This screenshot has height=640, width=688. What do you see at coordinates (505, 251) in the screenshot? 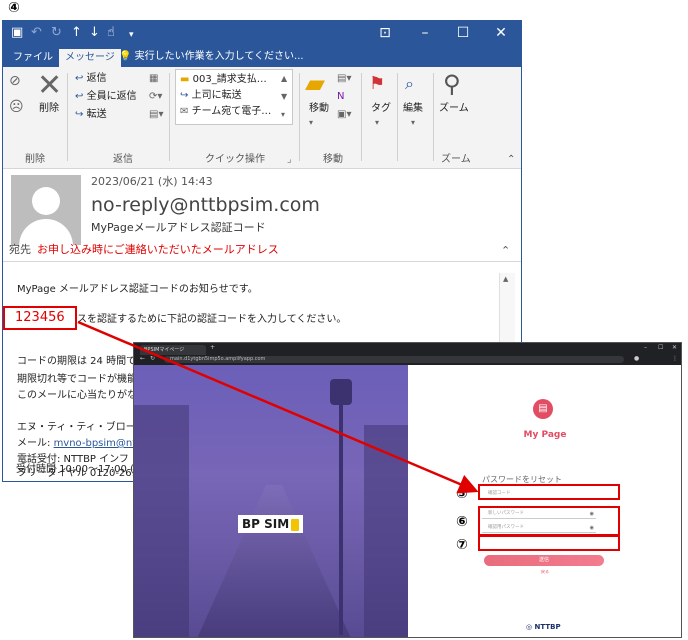
I see `collapse-header-icon: ⌃` at bounding box center [505, 251].